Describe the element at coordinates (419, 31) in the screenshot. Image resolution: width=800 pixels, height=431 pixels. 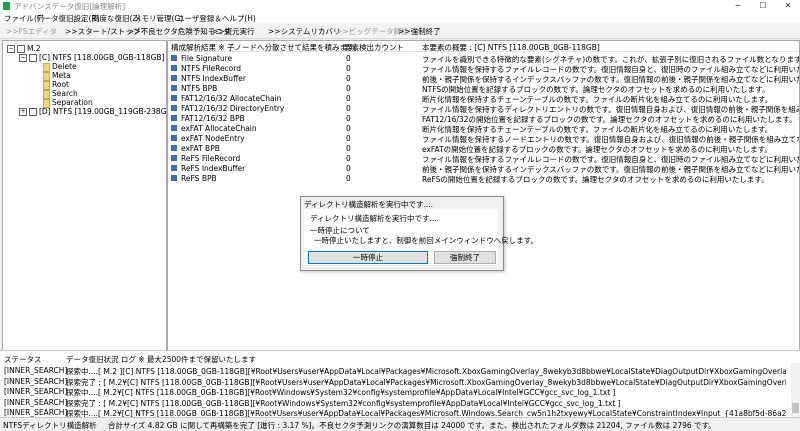
I see `force-quit-button: >>強制終了` at that location.